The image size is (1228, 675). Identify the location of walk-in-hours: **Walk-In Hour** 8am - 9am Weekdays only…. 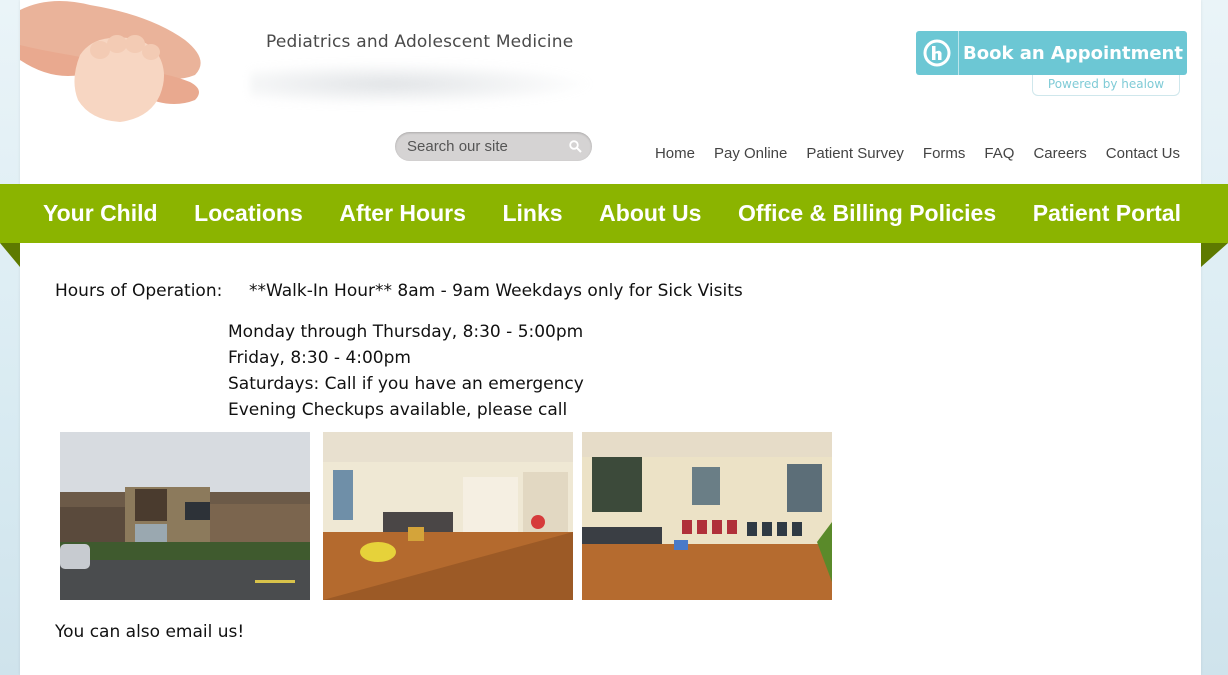
(496, 291).